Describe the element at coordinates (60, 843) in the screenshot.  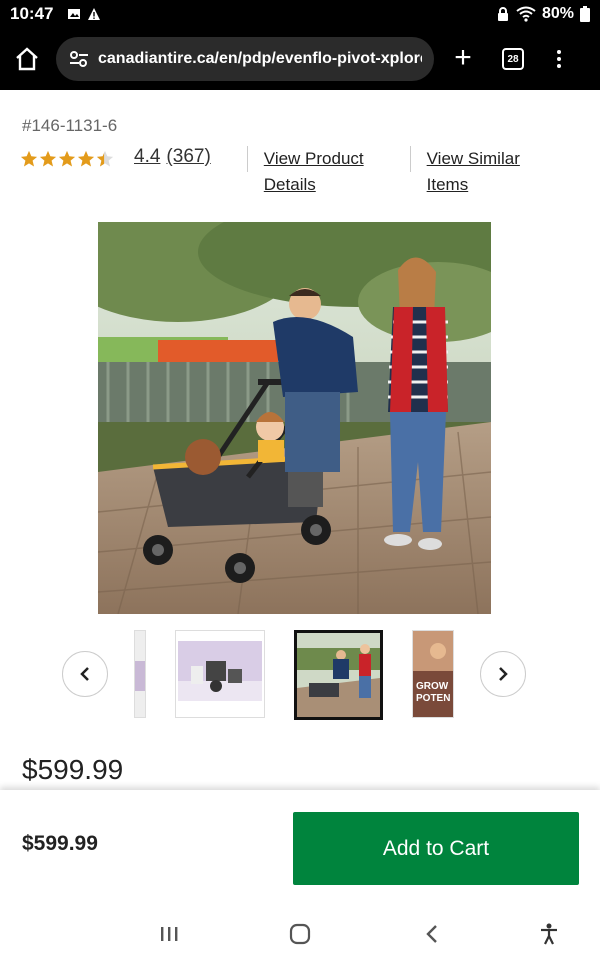
I see `sticky-price: $599.99` at that location.